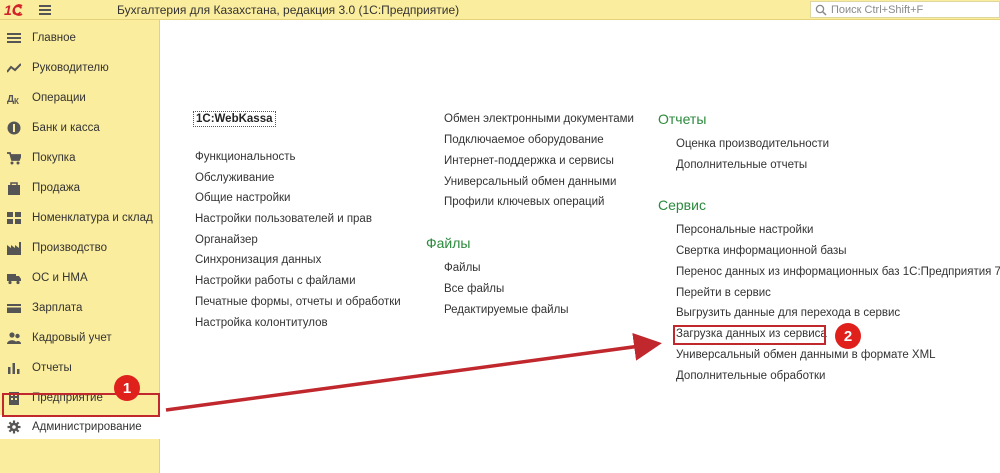 The width and height of the screenshot is (1000, 473). What do you see at coordinates (751, 334) in the screenshot?
I see `link-import-from-service: Загрузка данных из сервиса` at bounding box center [751, 334].